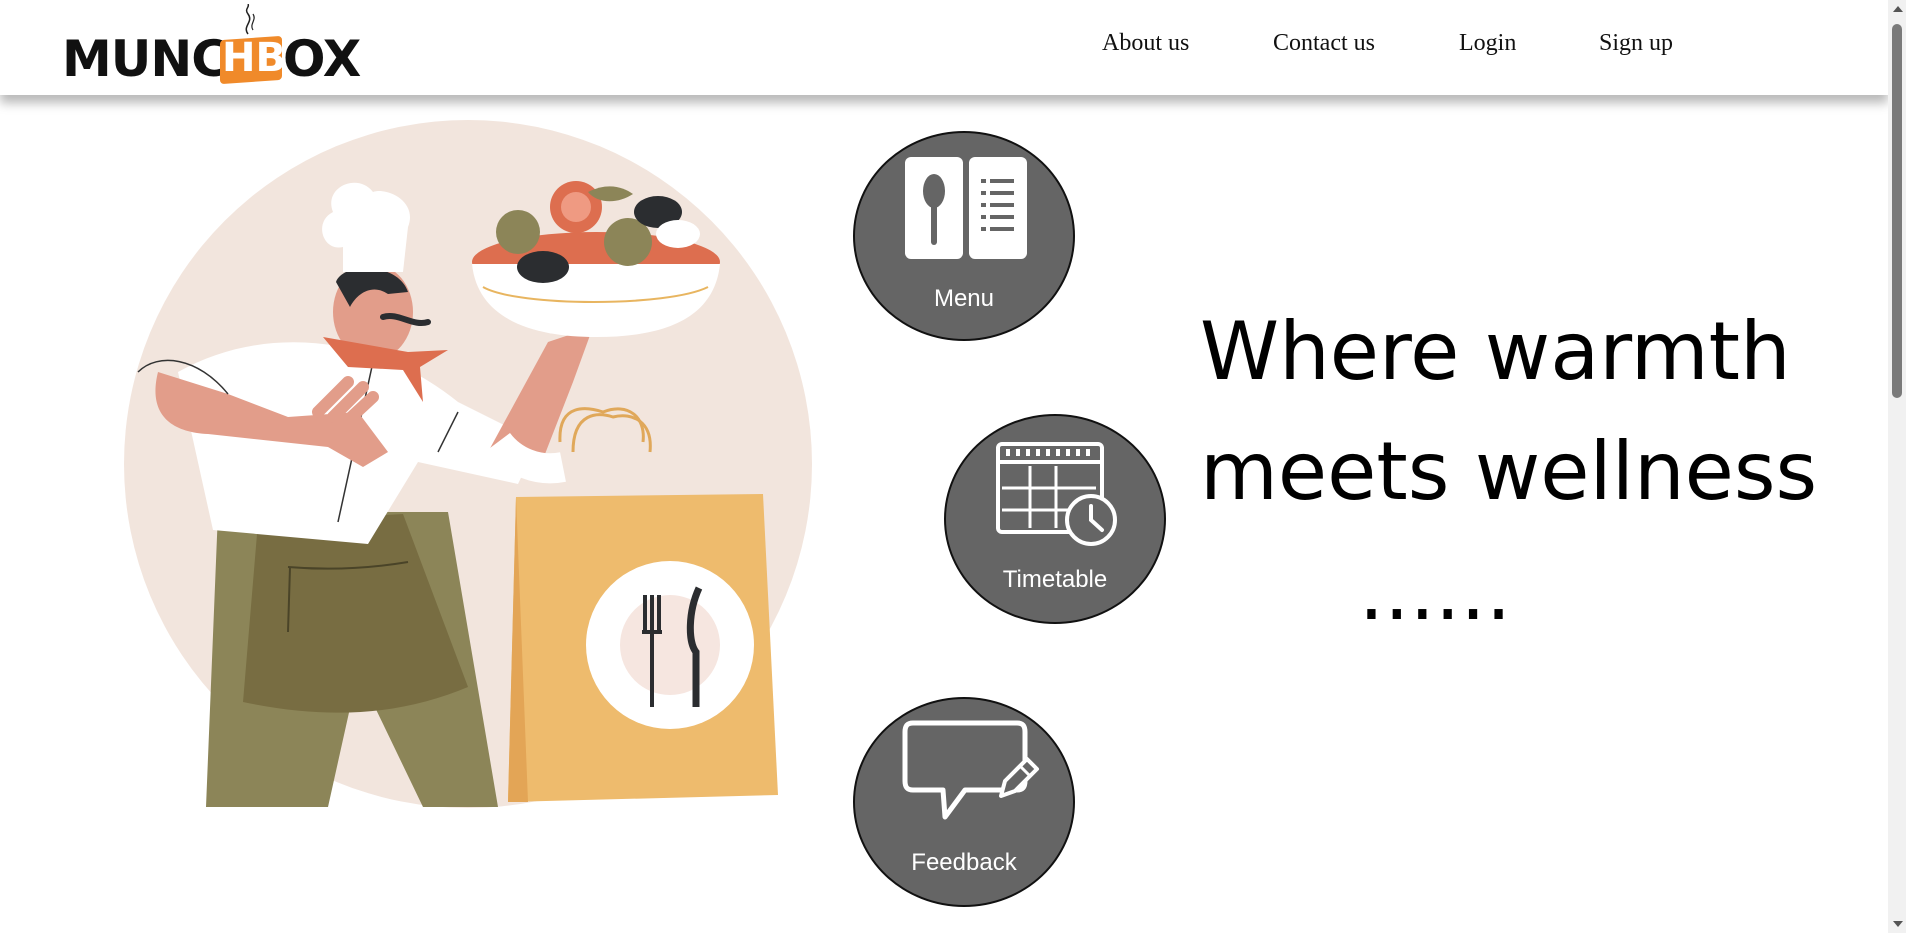  What do you see at coordinates (970, 770) in the screenshot?
I see `feedback-pencil-icon` at bounding box center [970, 770].